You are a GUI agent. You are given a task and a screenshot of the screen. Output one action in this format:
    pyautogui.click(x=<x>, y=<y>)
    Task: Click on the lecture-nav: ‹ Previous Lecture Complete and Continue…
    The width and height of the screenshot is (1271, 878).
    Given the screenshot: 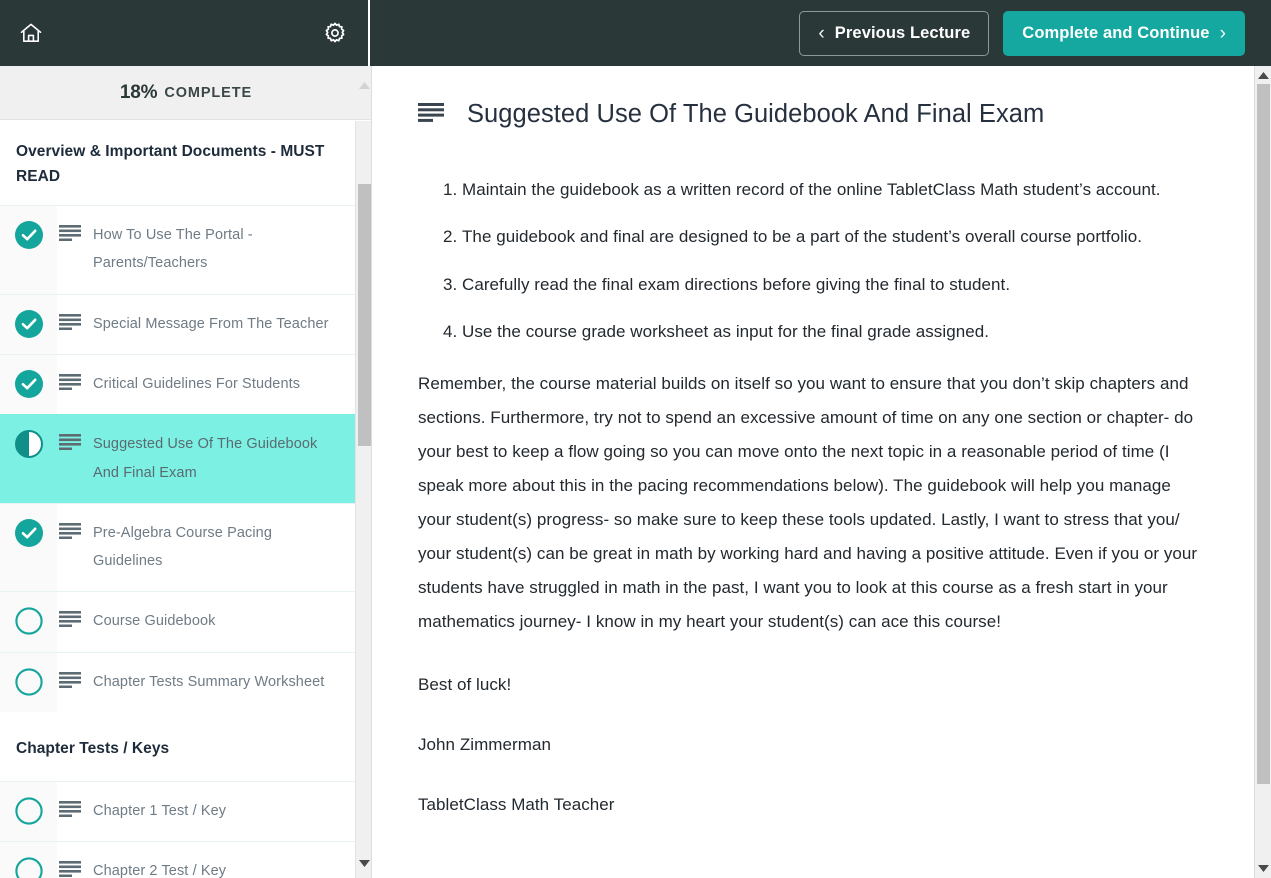 What is the action you would take?
    pyautogui.click(x=820, y=33)
    